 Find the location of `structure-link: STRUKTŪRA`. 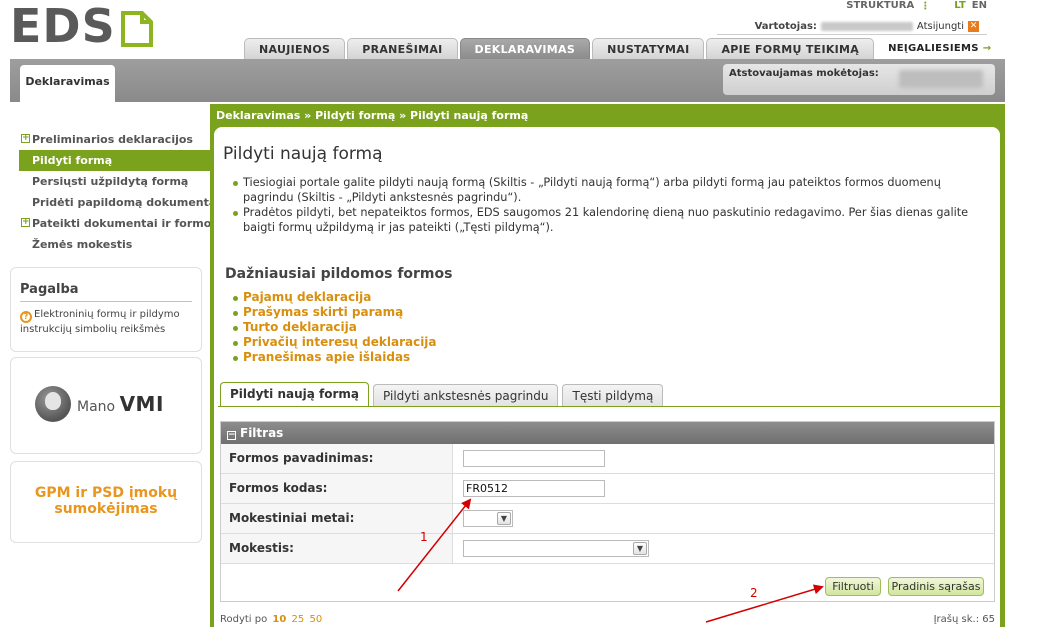

structure-link: STRUKTŪRA is located at coordinates (880, 5).